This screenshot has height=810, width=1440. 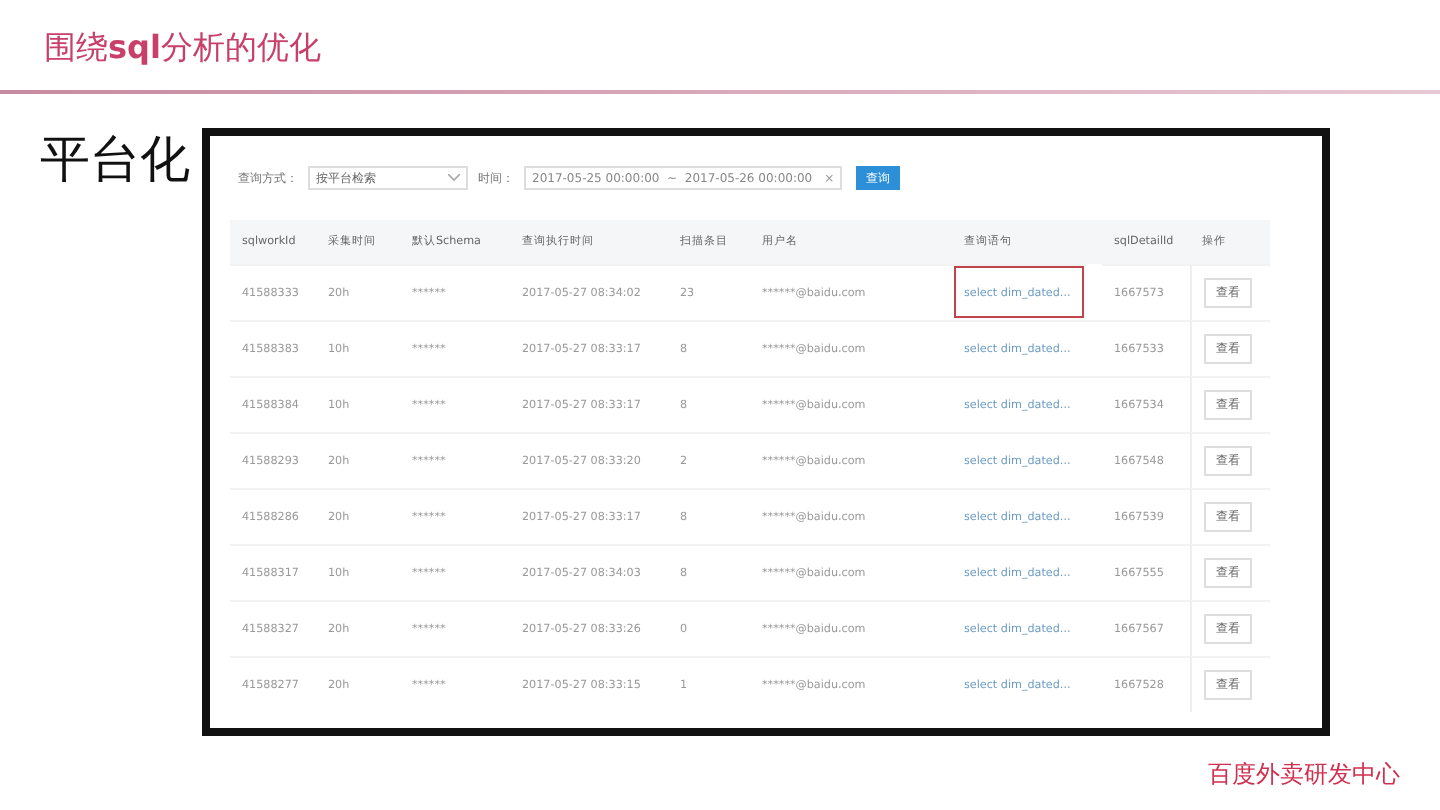 What do you see at coordinates (454, 178) in the screenshot?
I see `caret-icon` at bounding box center [454, 178].